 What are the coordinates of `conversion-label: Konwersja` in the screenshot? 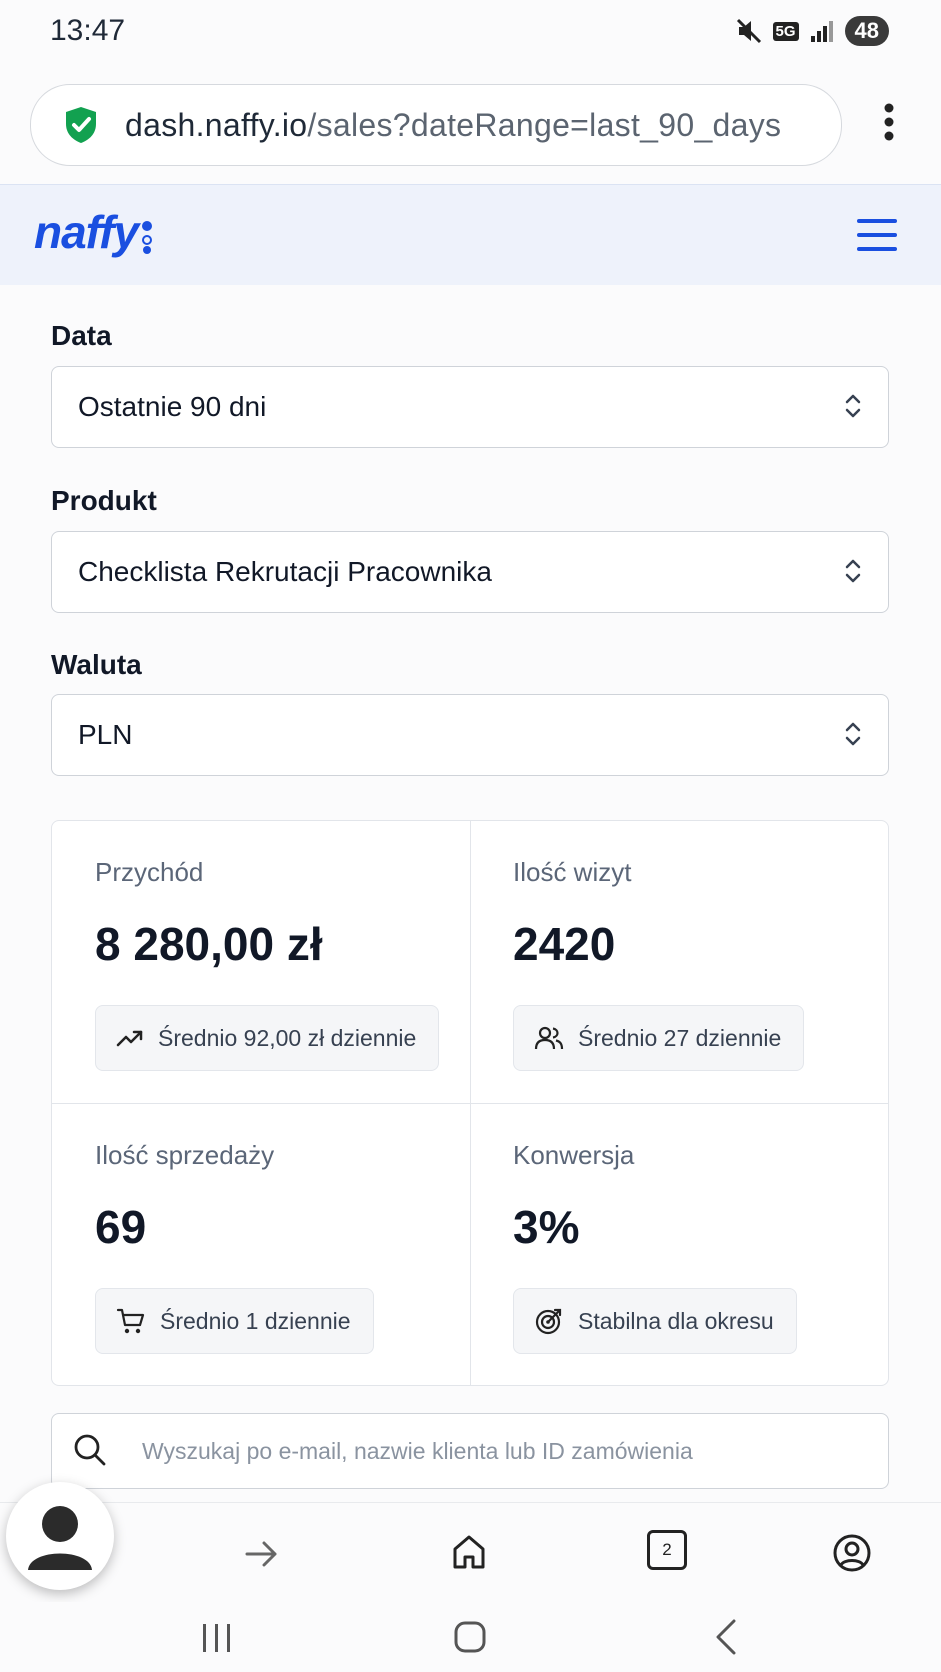 It's located at (574, 1155).